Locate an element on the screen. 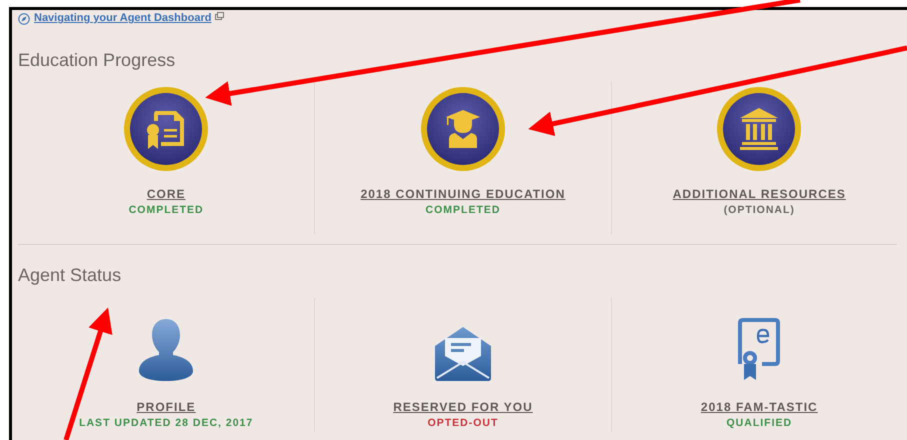 This screenshot has width=907, height=440. certificate-medal-icon is located at coordinates (166, 129).